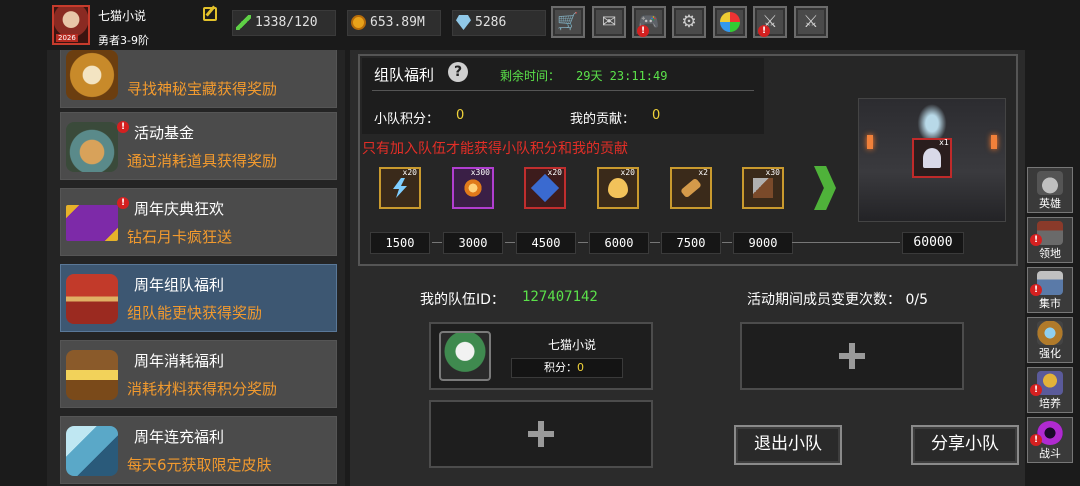 The height and width of the screenshot is (486, 1080). I want to click on reward-count: x30, so click(772, 172).